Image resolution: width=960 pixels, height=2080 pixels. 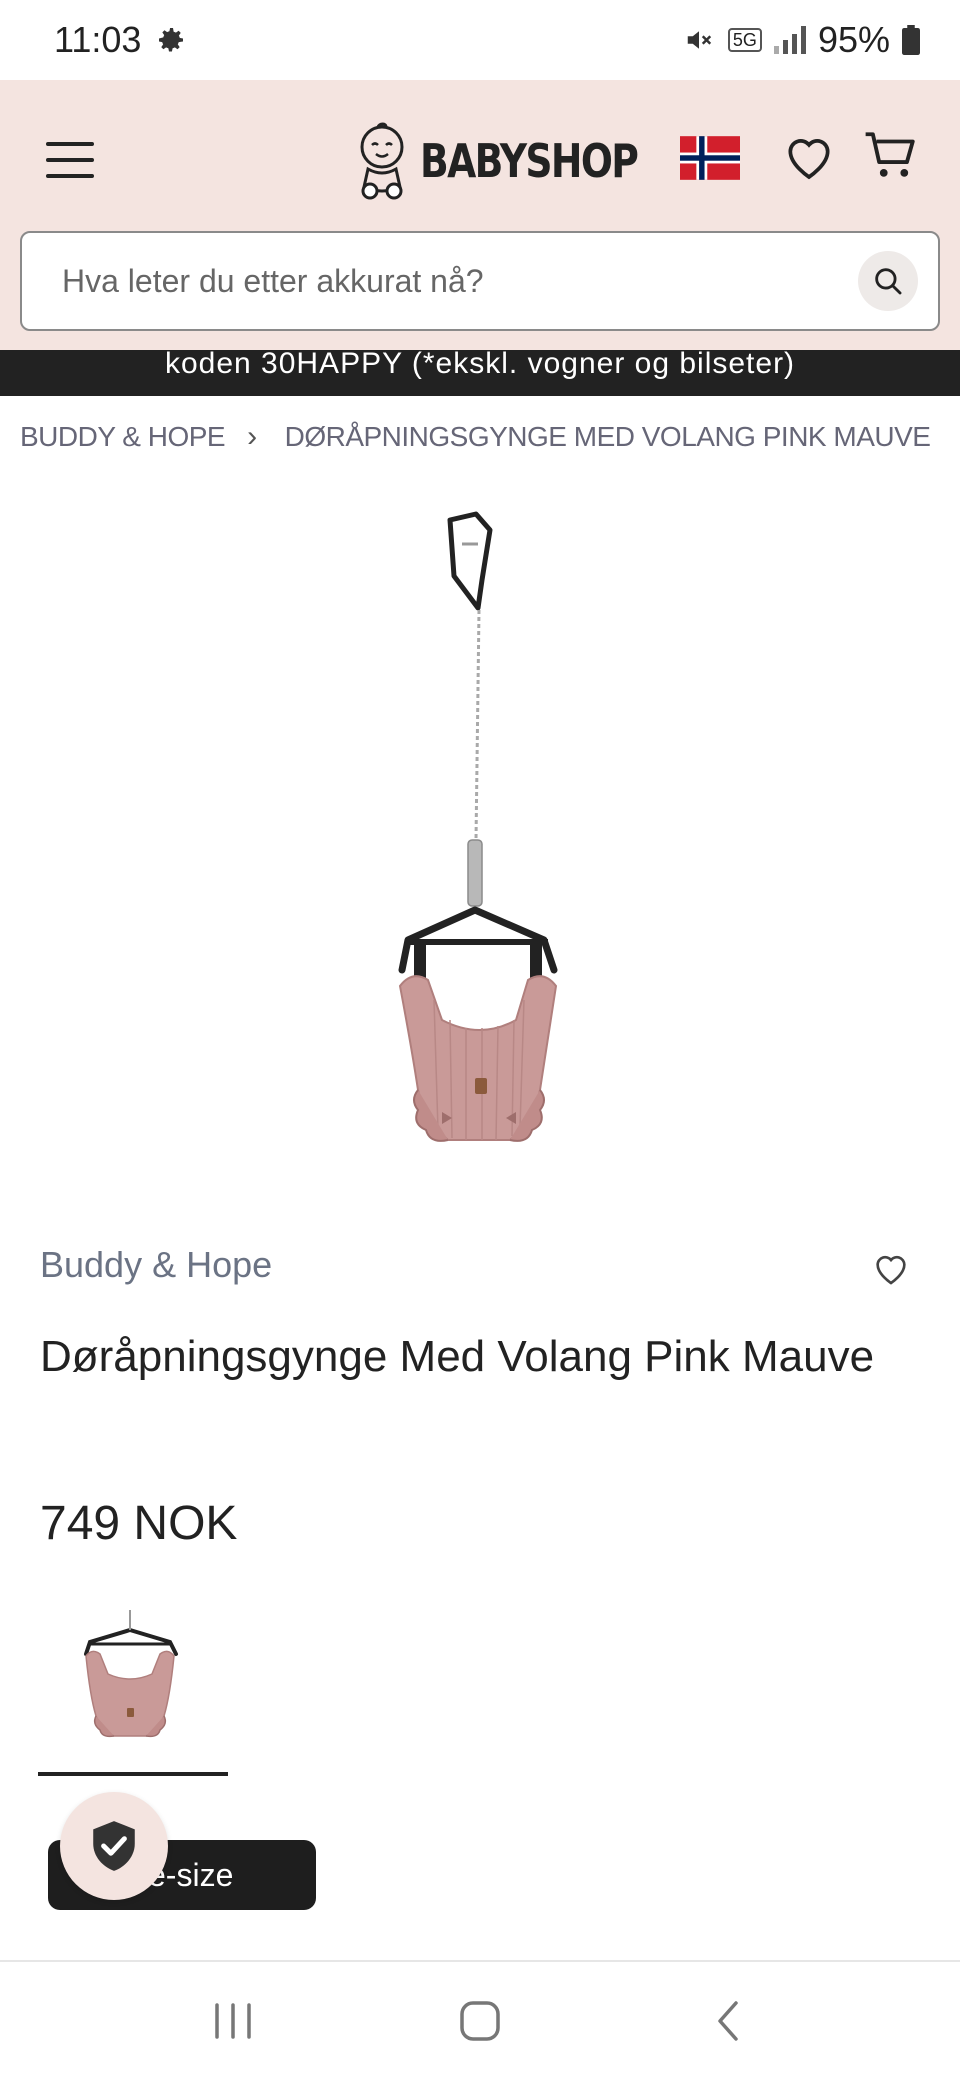 I want to click on privacy-shield-button, so click(x=114, y=1846).